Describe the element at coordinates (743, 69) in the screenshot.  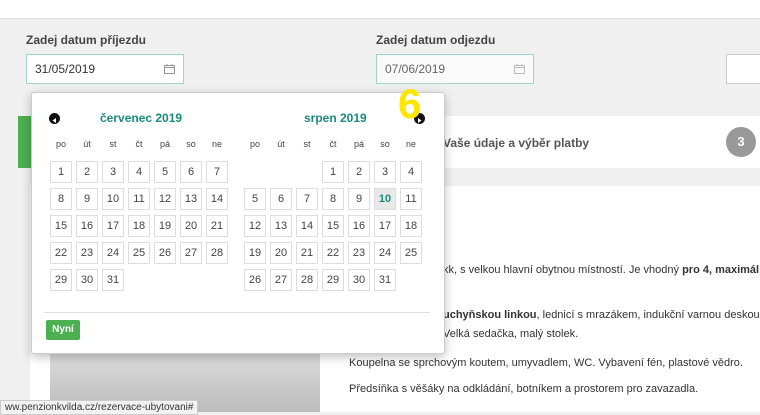
I see `guests-input` at that location.